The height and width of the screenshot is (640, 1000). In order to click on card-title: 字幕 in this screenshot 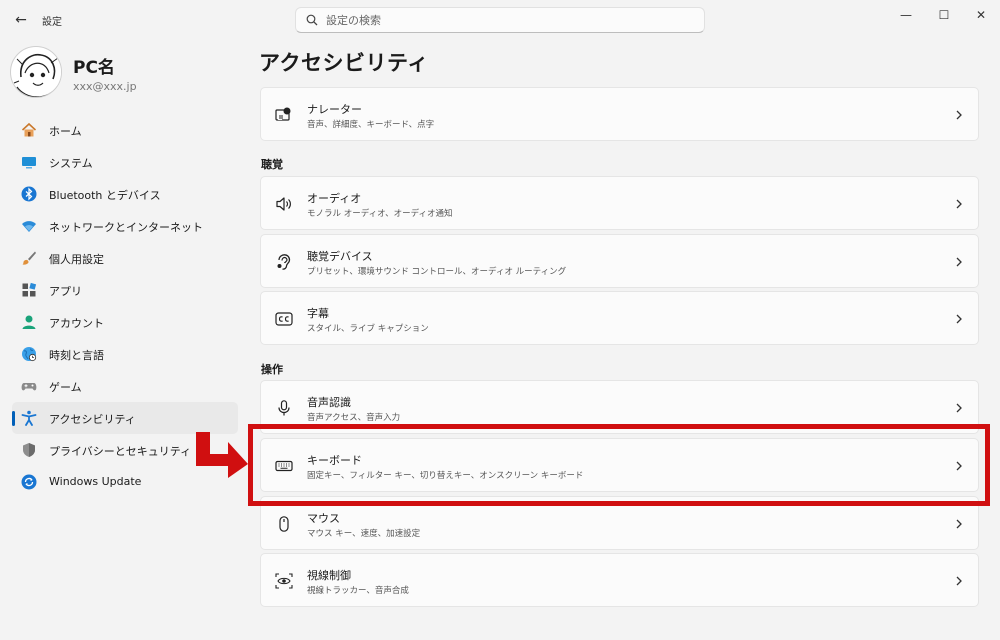, I will do `click(318, 313)`.